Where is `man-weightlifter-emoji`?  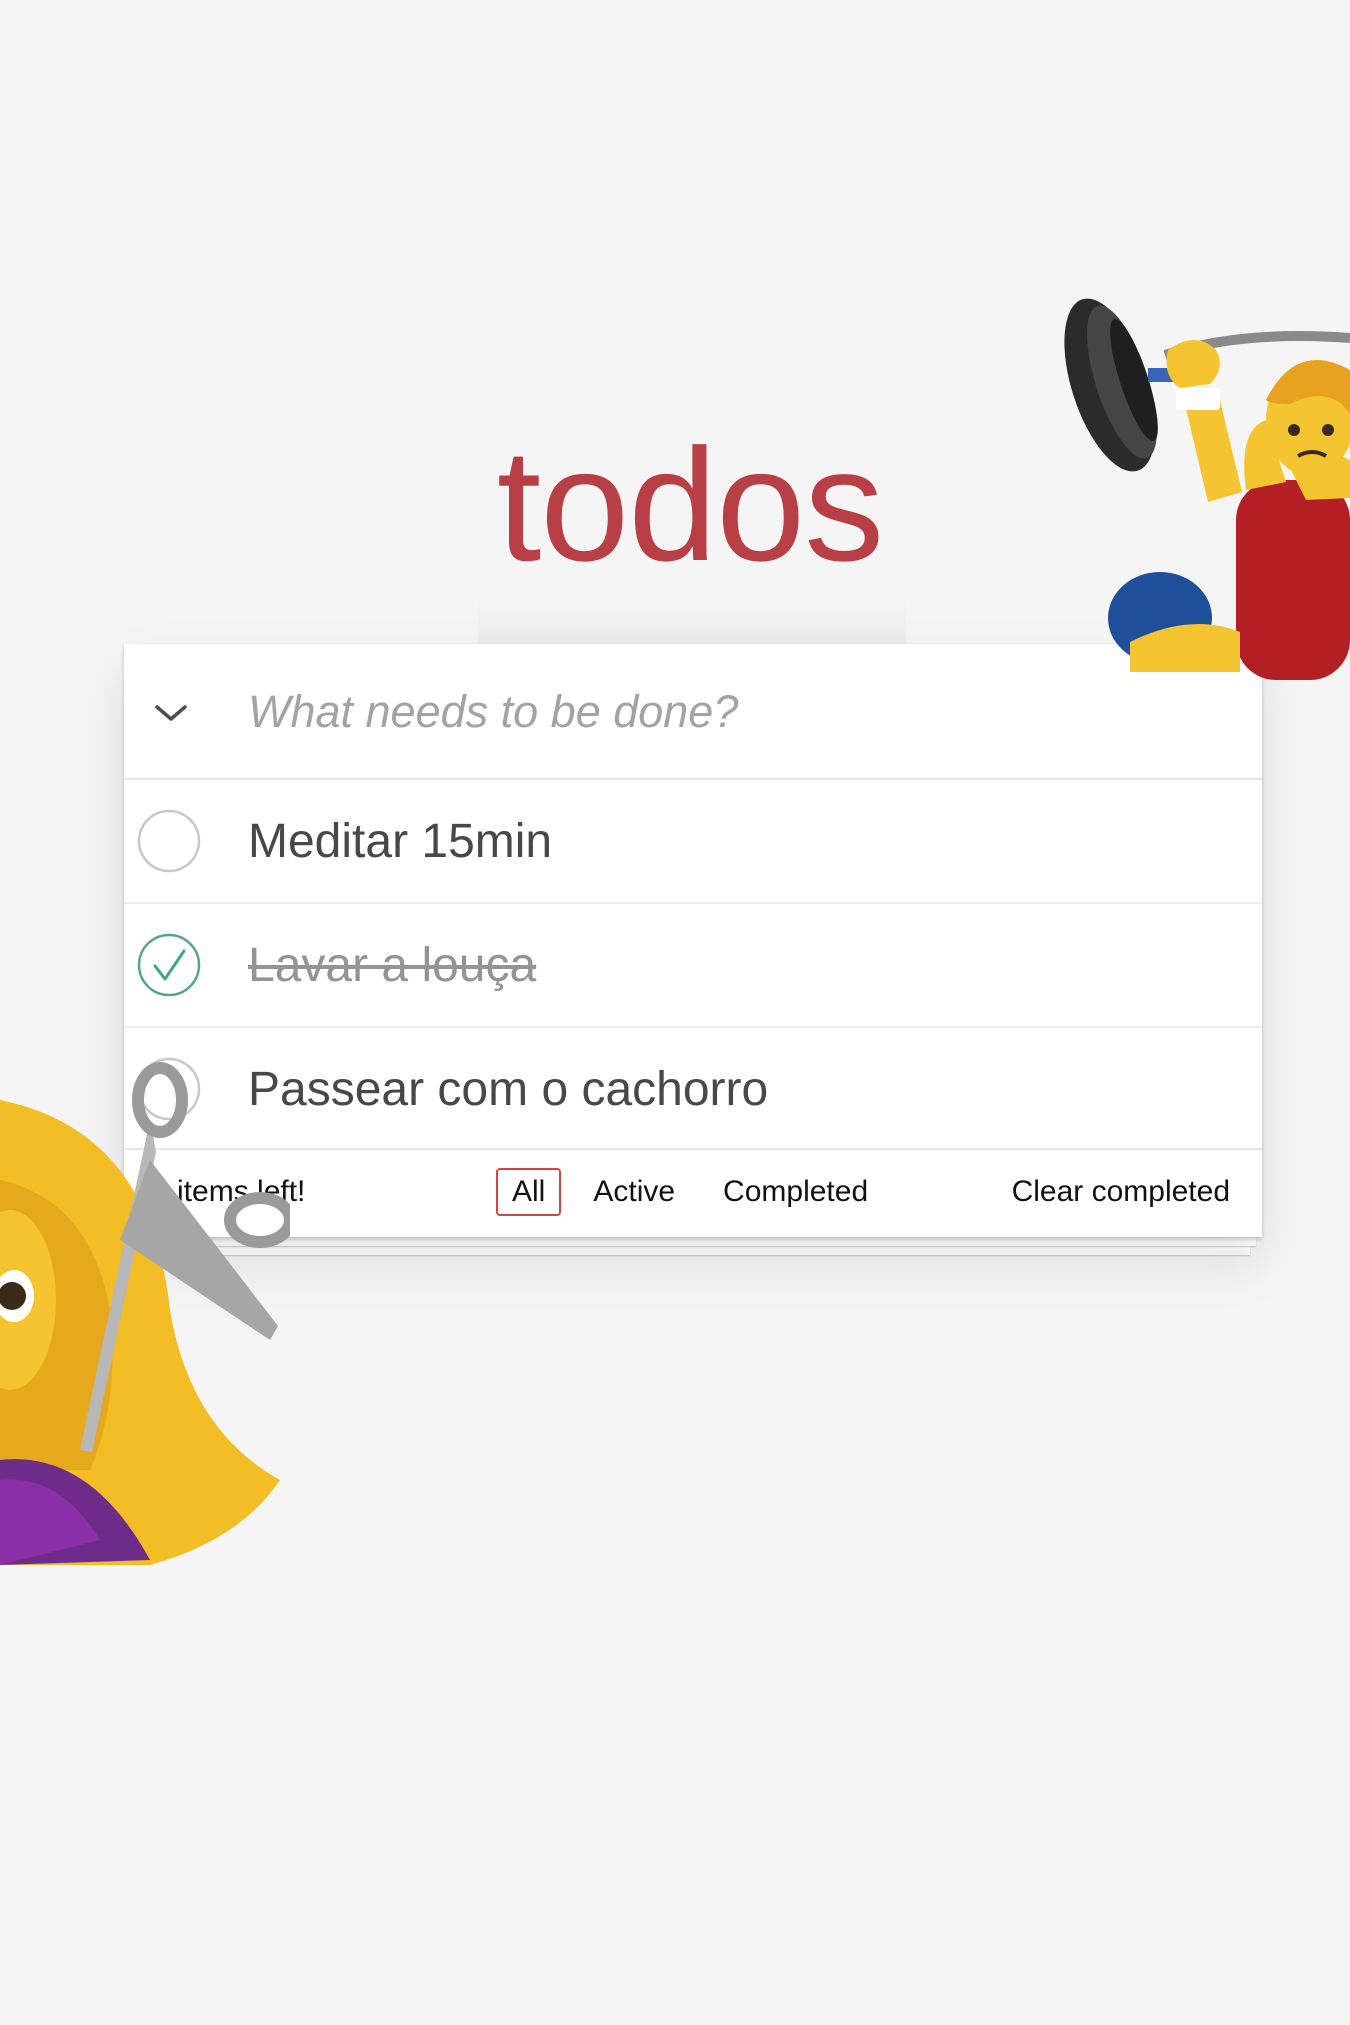
man-weightlifter-emoji is located at coordinates (1207, 489).